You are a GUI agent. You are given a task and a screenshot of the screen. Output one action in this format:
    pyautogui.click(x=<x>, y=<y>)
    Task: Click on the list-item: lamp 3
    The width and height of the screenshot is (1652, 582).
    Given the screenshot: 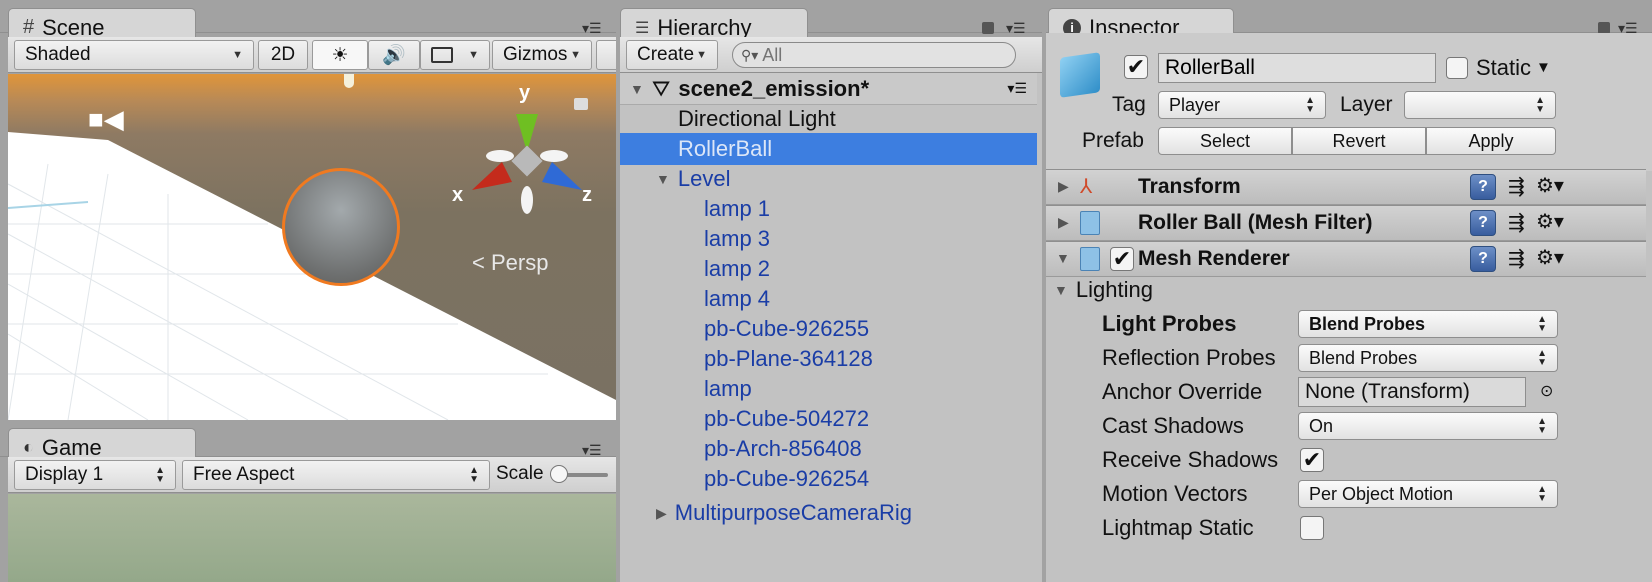 What is the action you would take?
    pyautogui.click(x=828, y=239)
    